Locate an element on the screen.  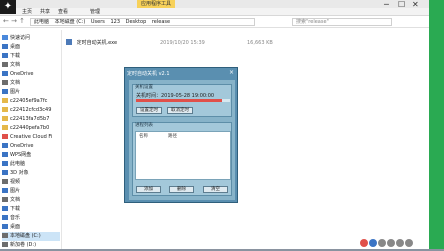
breadcrumb-release: release is located at coordinates (161, 22).